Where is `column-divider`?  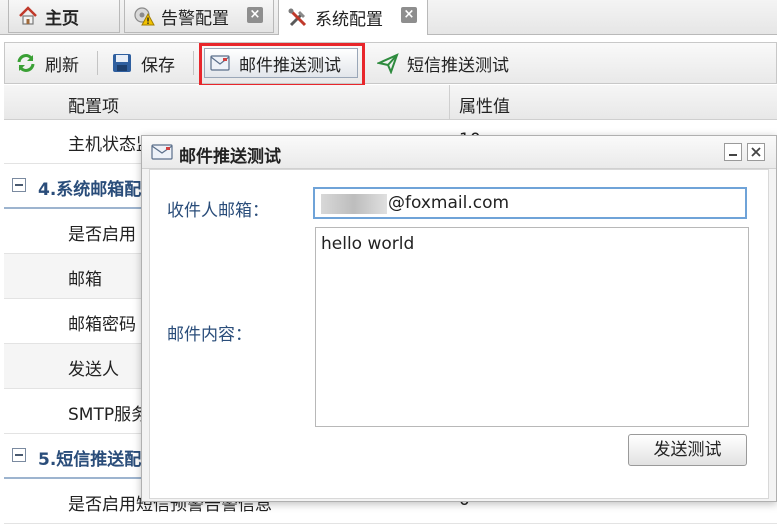
column-divider is located at coordinates (449, 102).